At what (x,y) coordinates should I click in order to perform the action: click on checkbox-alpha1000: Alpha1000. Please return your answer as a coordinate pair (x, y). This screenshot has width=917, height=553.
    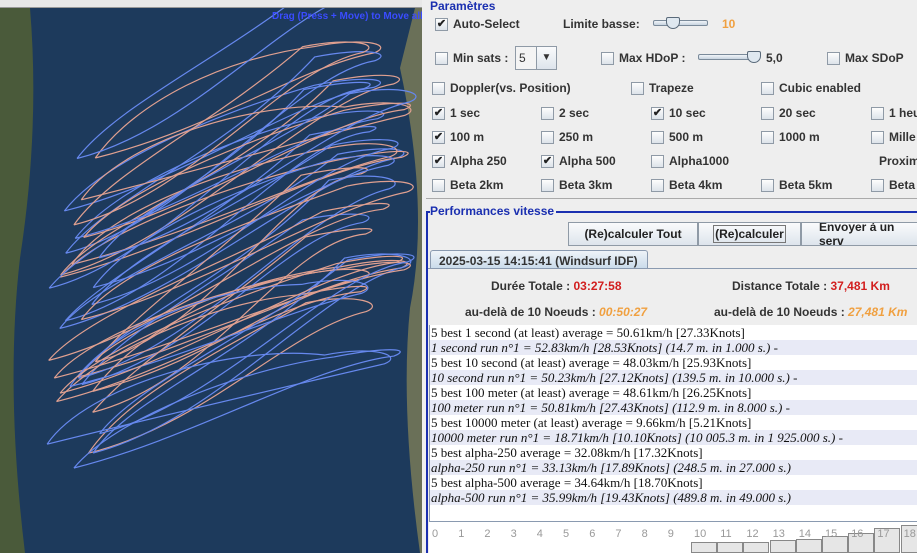
    Looking at the image, I should click on (690, 161).